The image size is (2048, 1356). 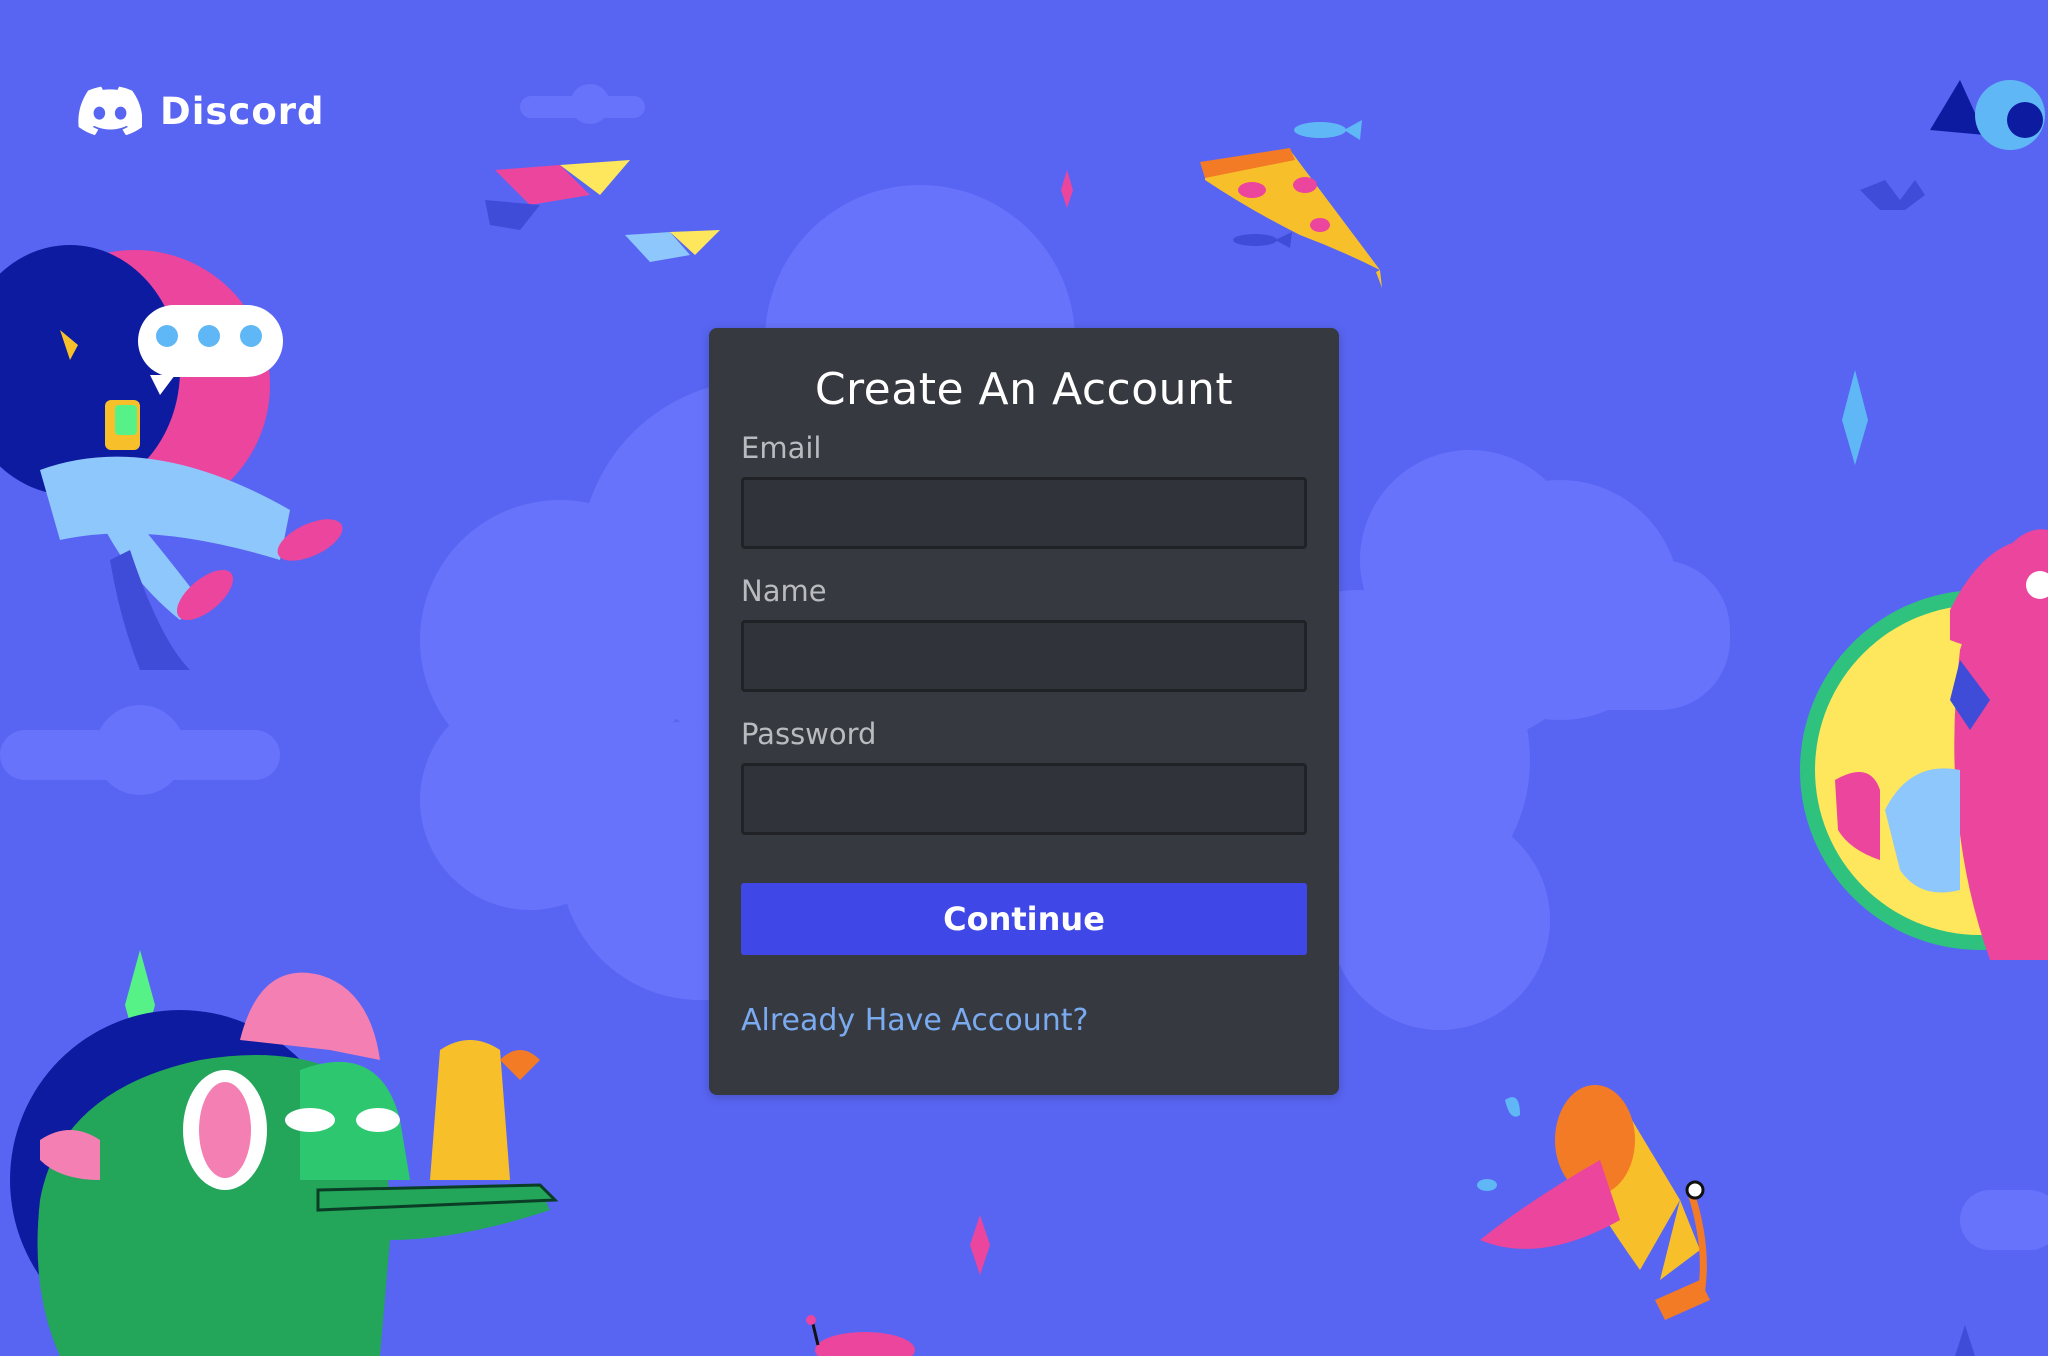 I want to click on brand-name: Discord, so click(x=242, y=111).